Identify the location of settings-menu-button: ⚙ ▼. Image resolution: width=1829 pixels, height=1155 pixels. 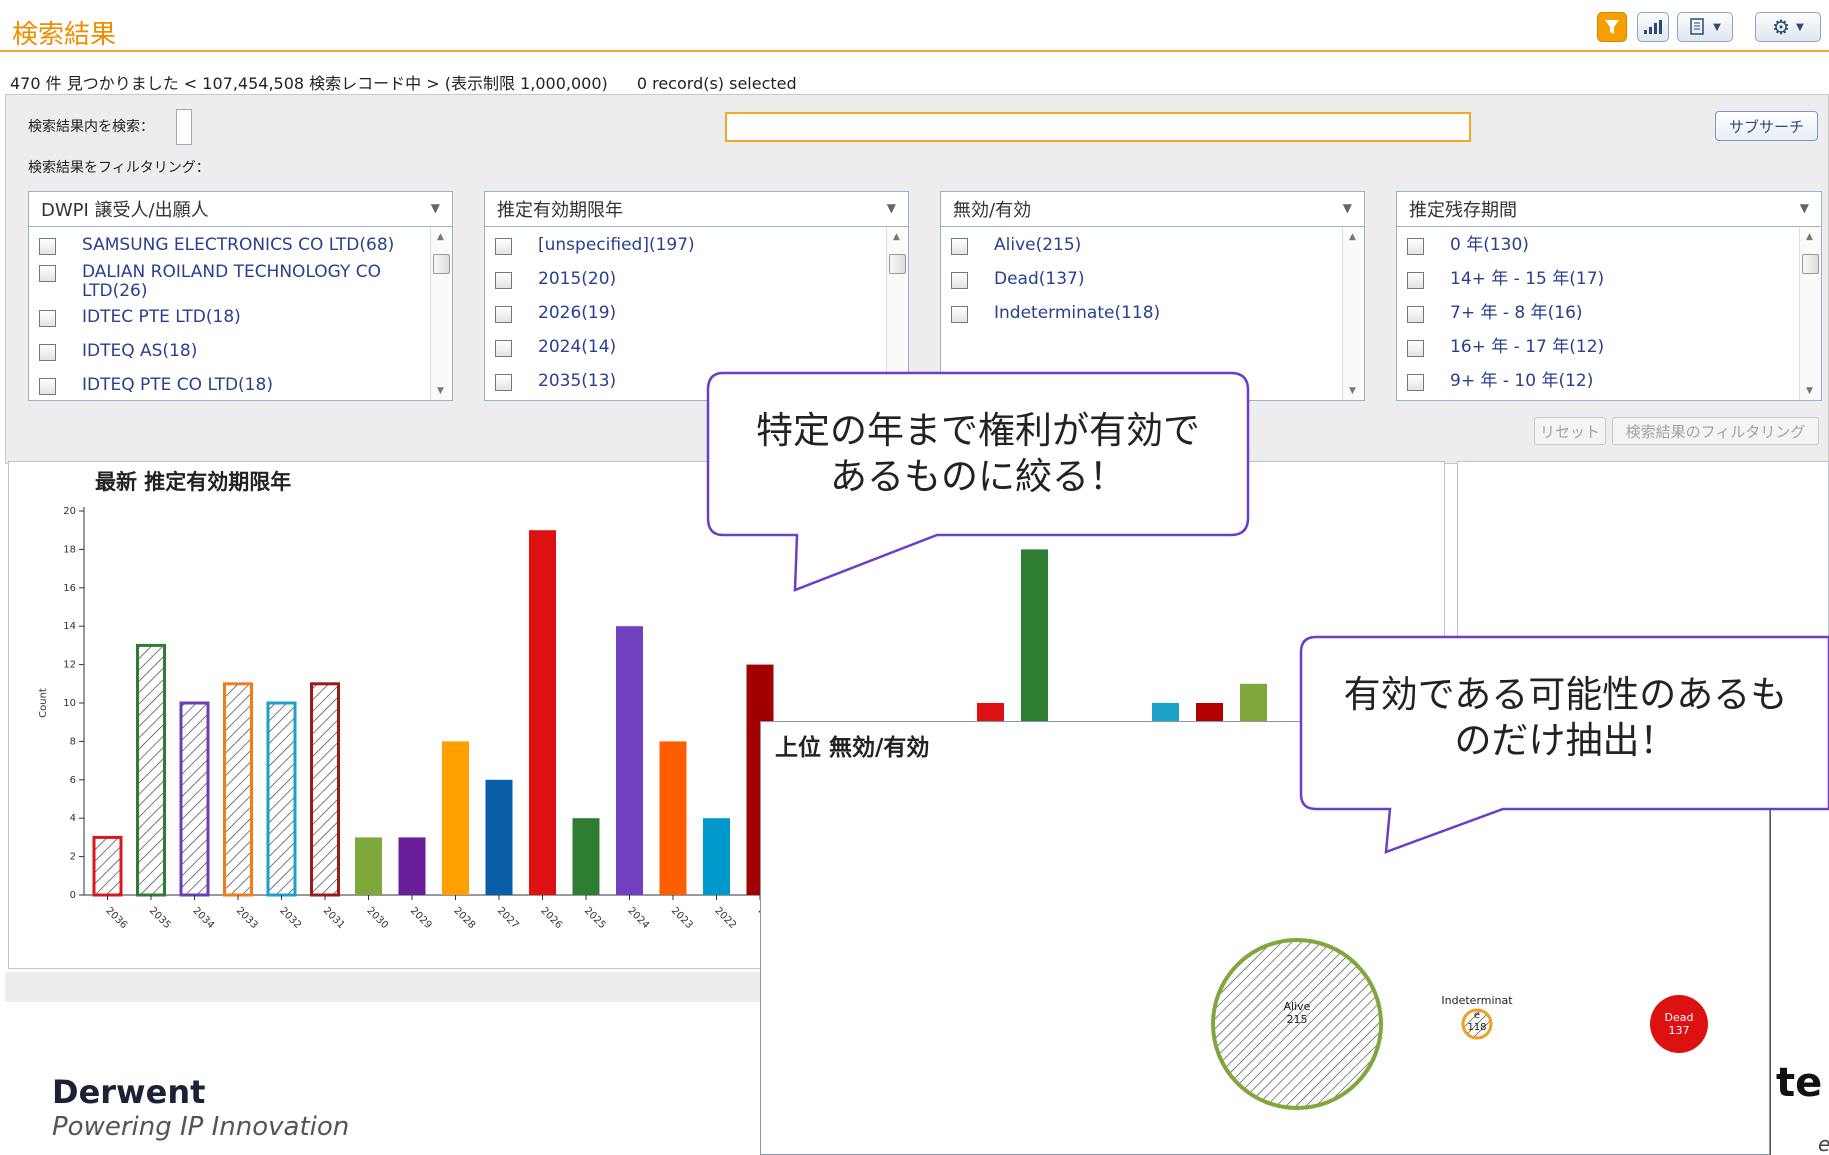
(1788, 27).